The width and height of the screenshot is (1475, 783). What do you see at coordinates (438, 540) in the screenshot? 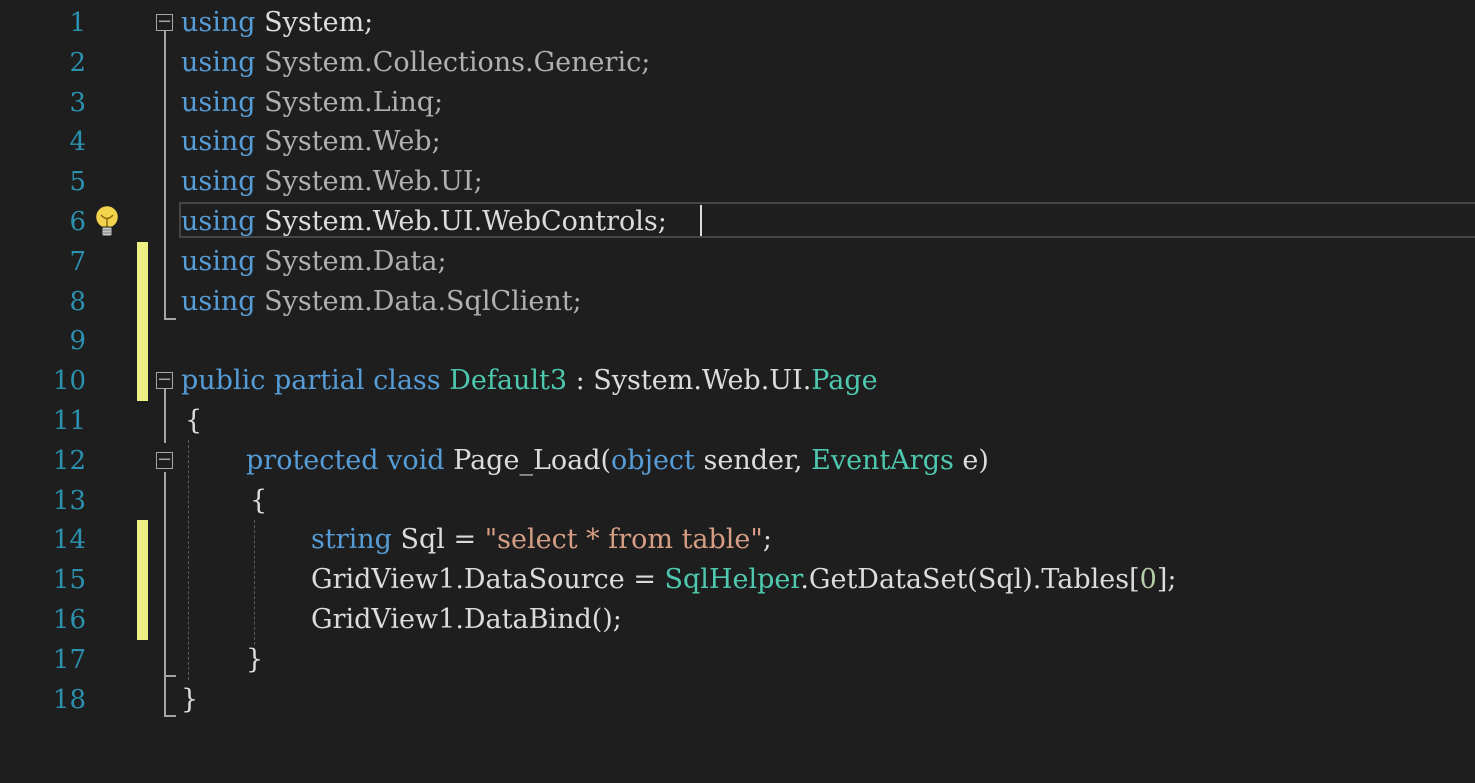
I see `code-token: Sql =` at bounding box center [438, 540].